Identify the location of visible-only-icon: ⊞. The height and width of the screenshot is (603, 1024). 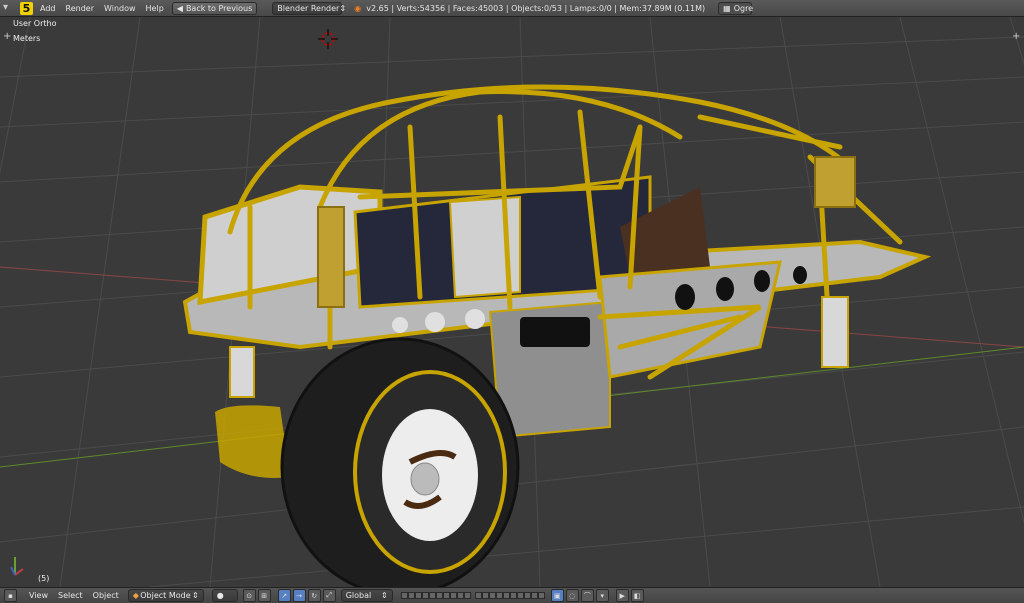
(264, 595).